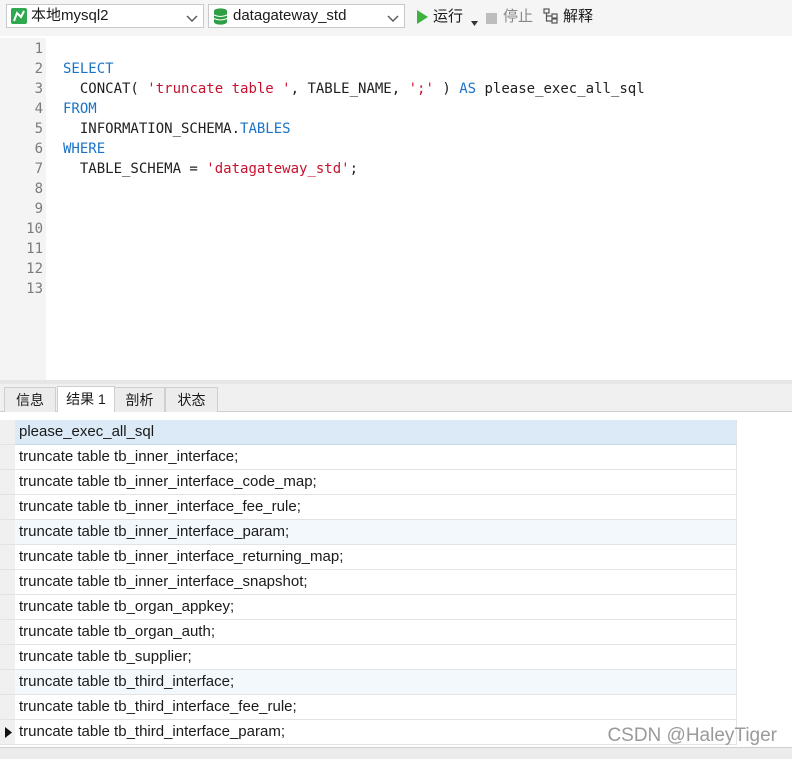 The width and height of the screenshot is (792, 759). I want to click on sql-keyword: FROM, so click(80, 109).